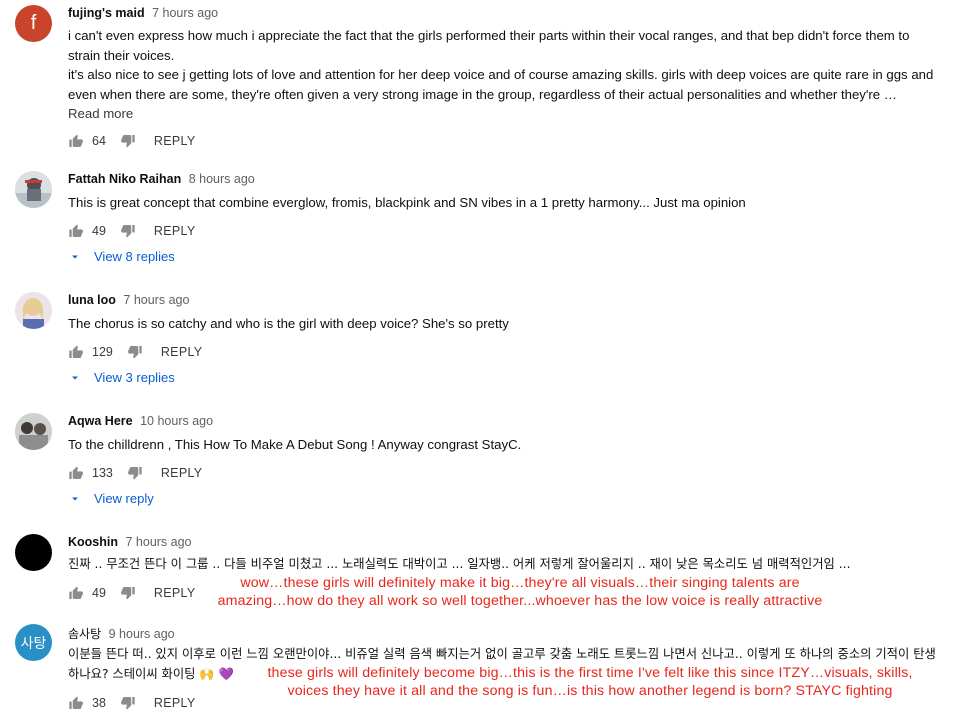 The height and width of the screenshot is (712, 960). What do you see at coordinates (102, 473) in the screenshot?
I see `like-count: 133` at bounding box center [102, 473].